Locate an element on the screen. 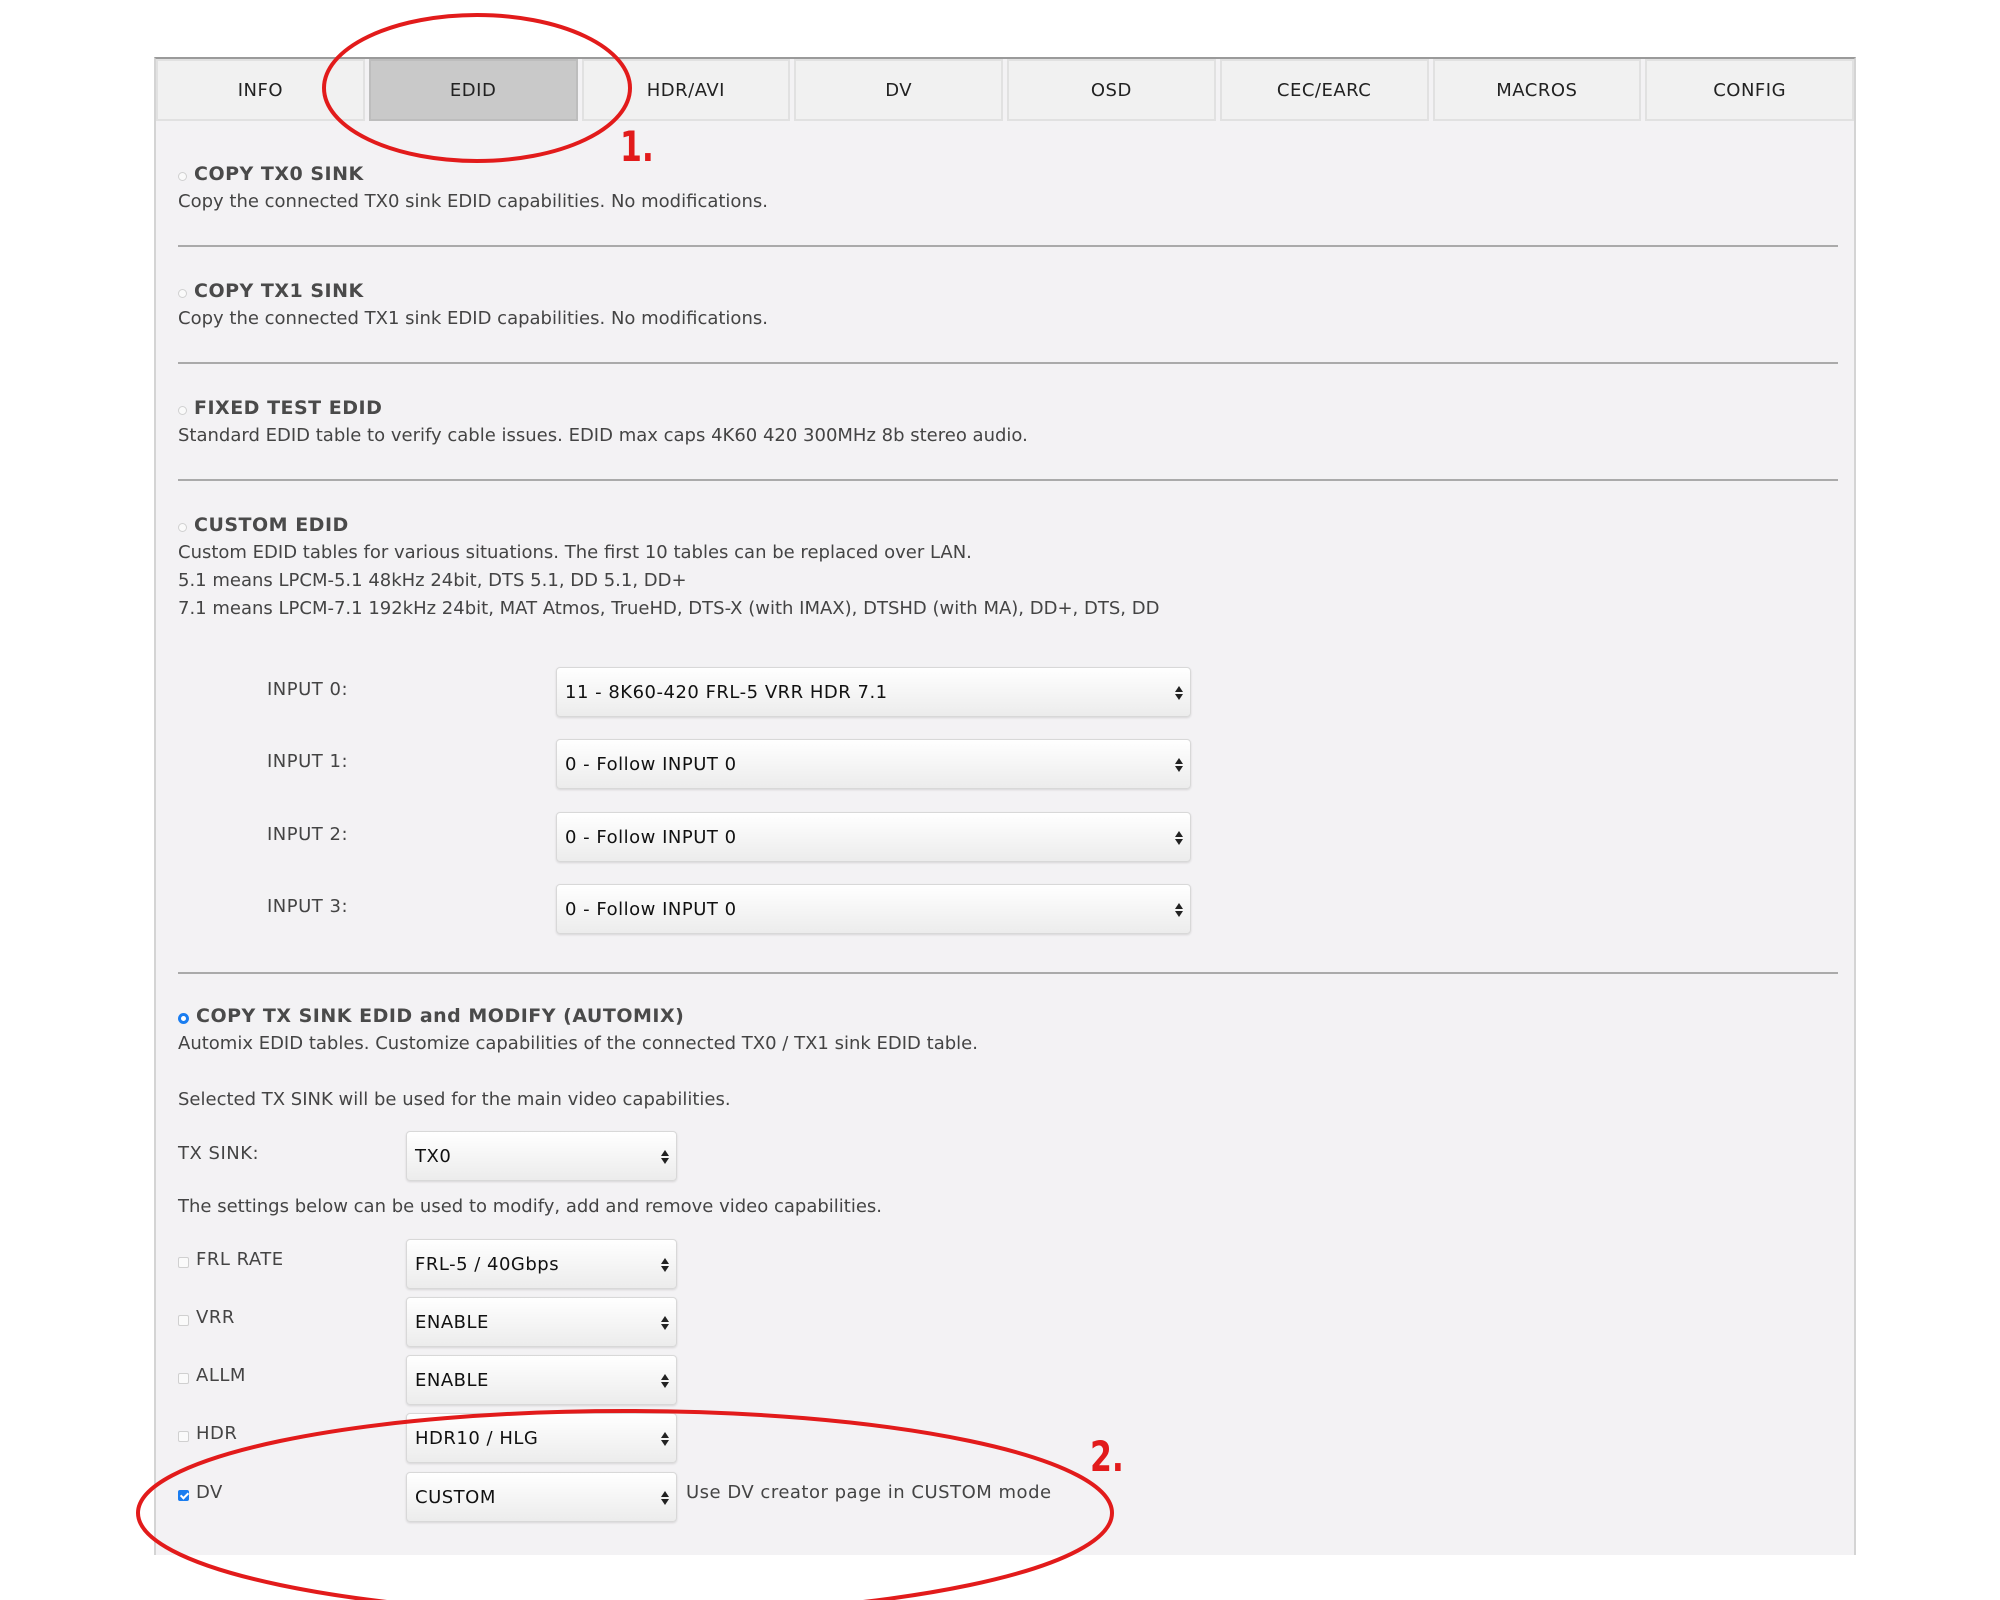  annotation-circle-dv-option is located at coordinates (625, 1504).